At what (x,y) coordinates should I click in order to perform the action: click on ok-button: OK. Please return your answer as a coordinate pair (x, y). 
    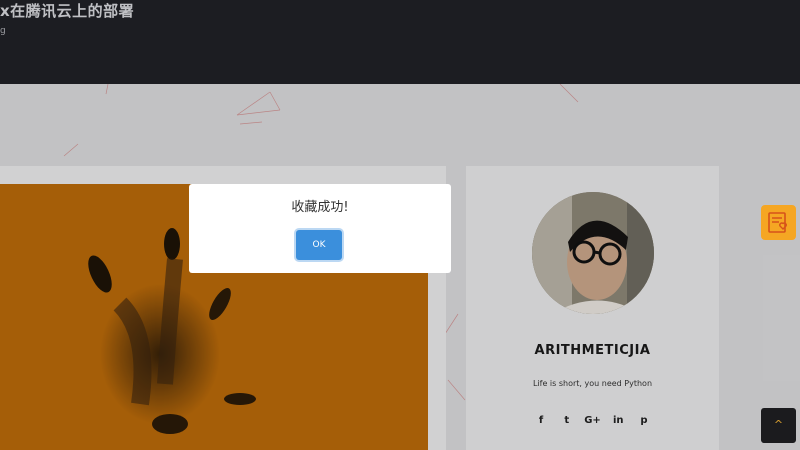
    Looking at the image, I should click on (319, 245).